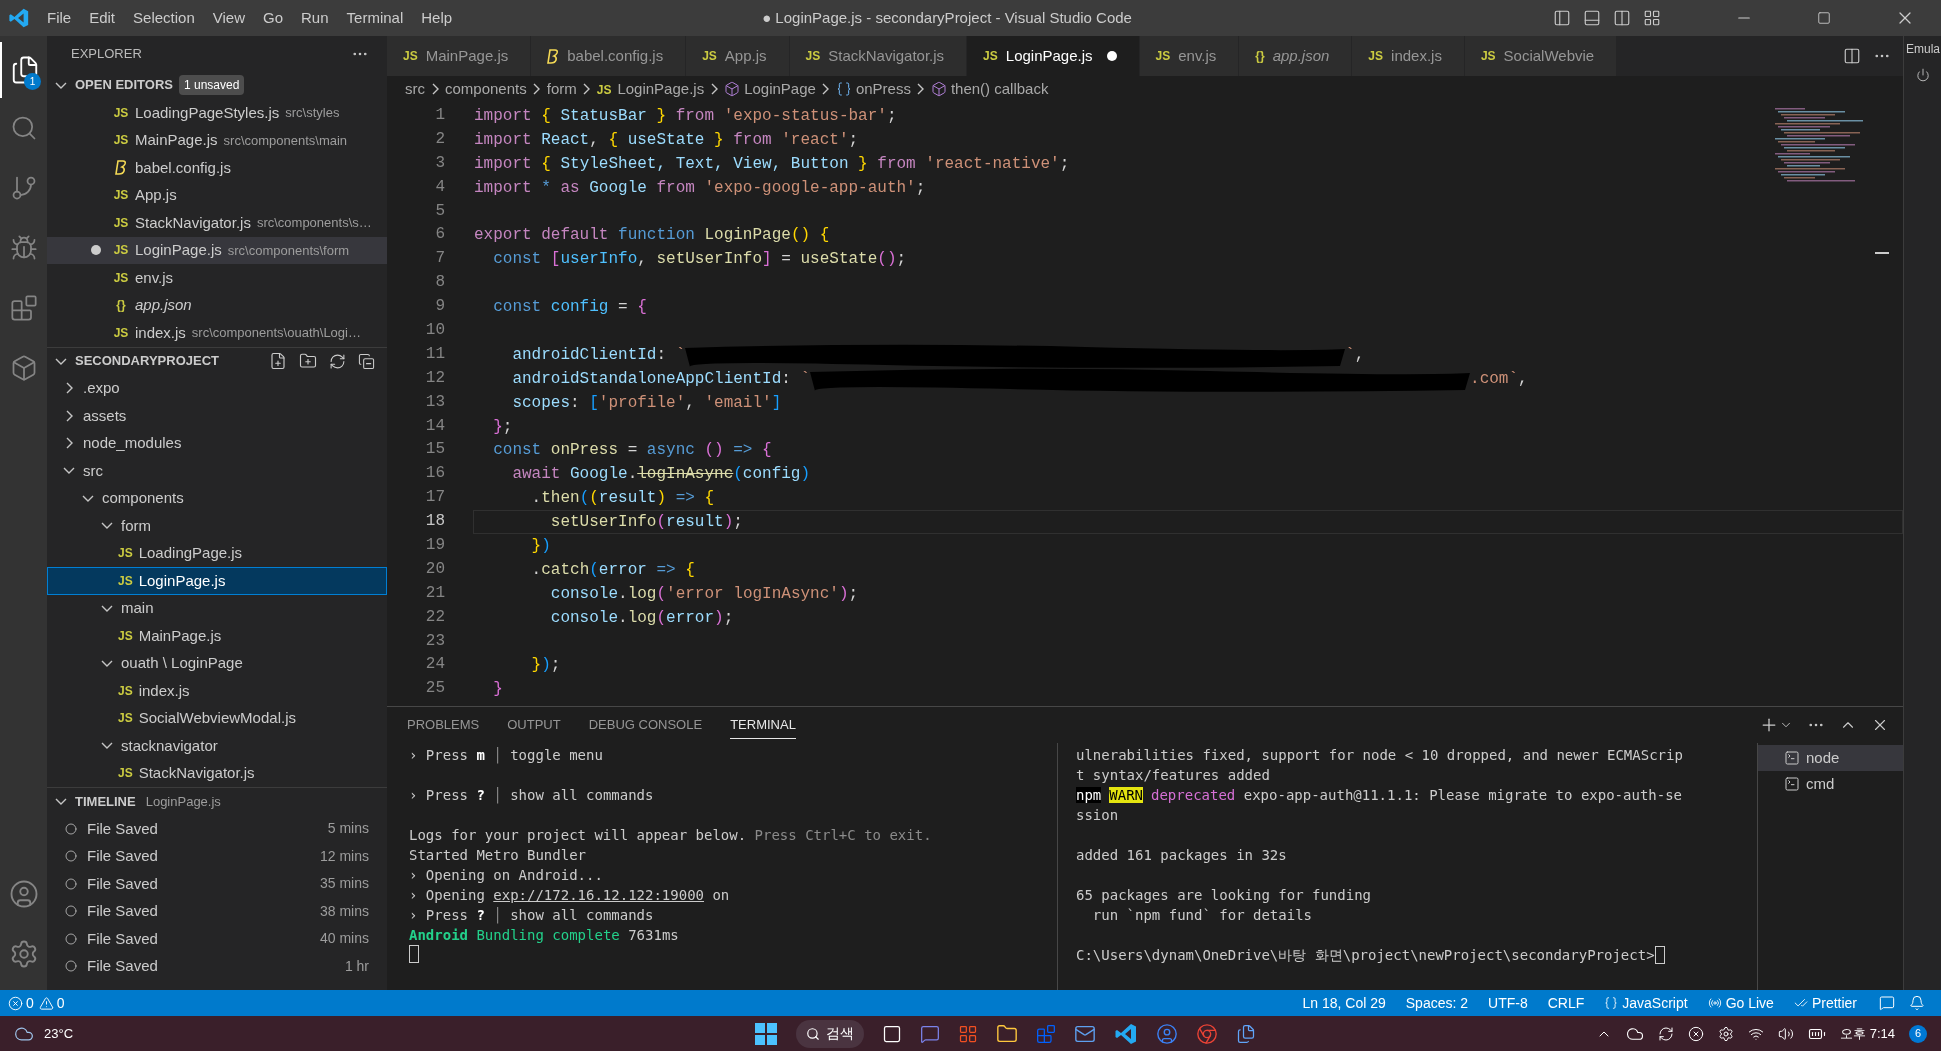  What do you see at coordinates (228, 18) in the screenshot?
I see `menu-item: View` at bounding box center [228, 18].